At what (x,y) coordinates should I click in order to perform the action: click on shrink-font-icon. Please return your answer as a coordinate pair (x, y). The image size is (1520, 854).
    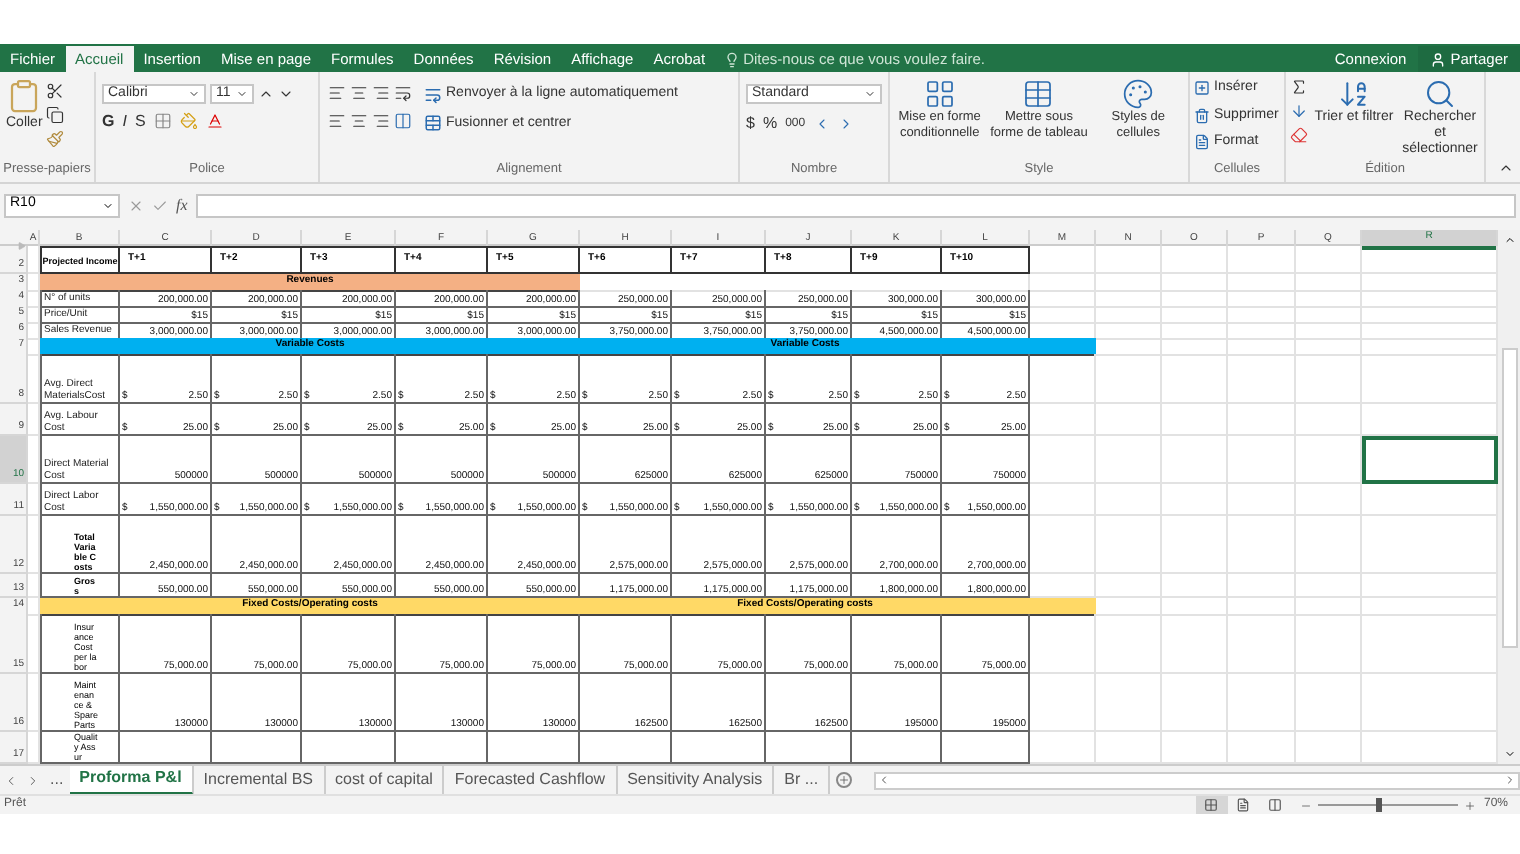
    Looking at the image, I should click on (286, 94).